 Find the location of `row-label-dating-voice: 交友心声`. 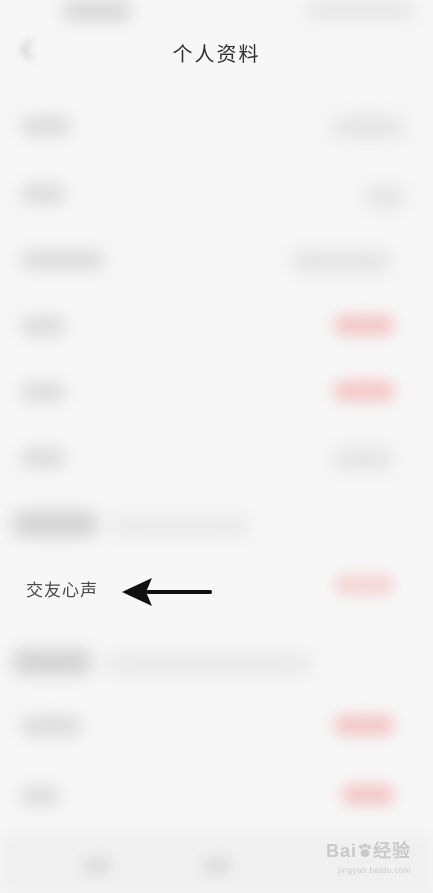

row-label-dating-voice: 交友心声 is located at coordinates (62, 588).